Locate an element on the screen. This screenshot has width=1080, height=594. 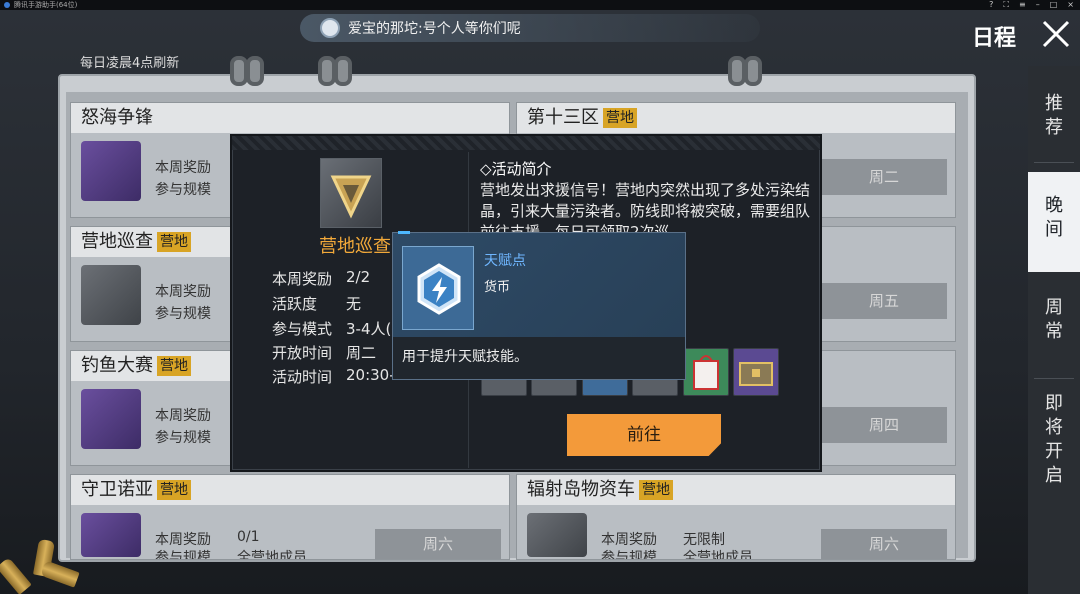
nav-label: 周常 is located at coordinates (1054, 319).